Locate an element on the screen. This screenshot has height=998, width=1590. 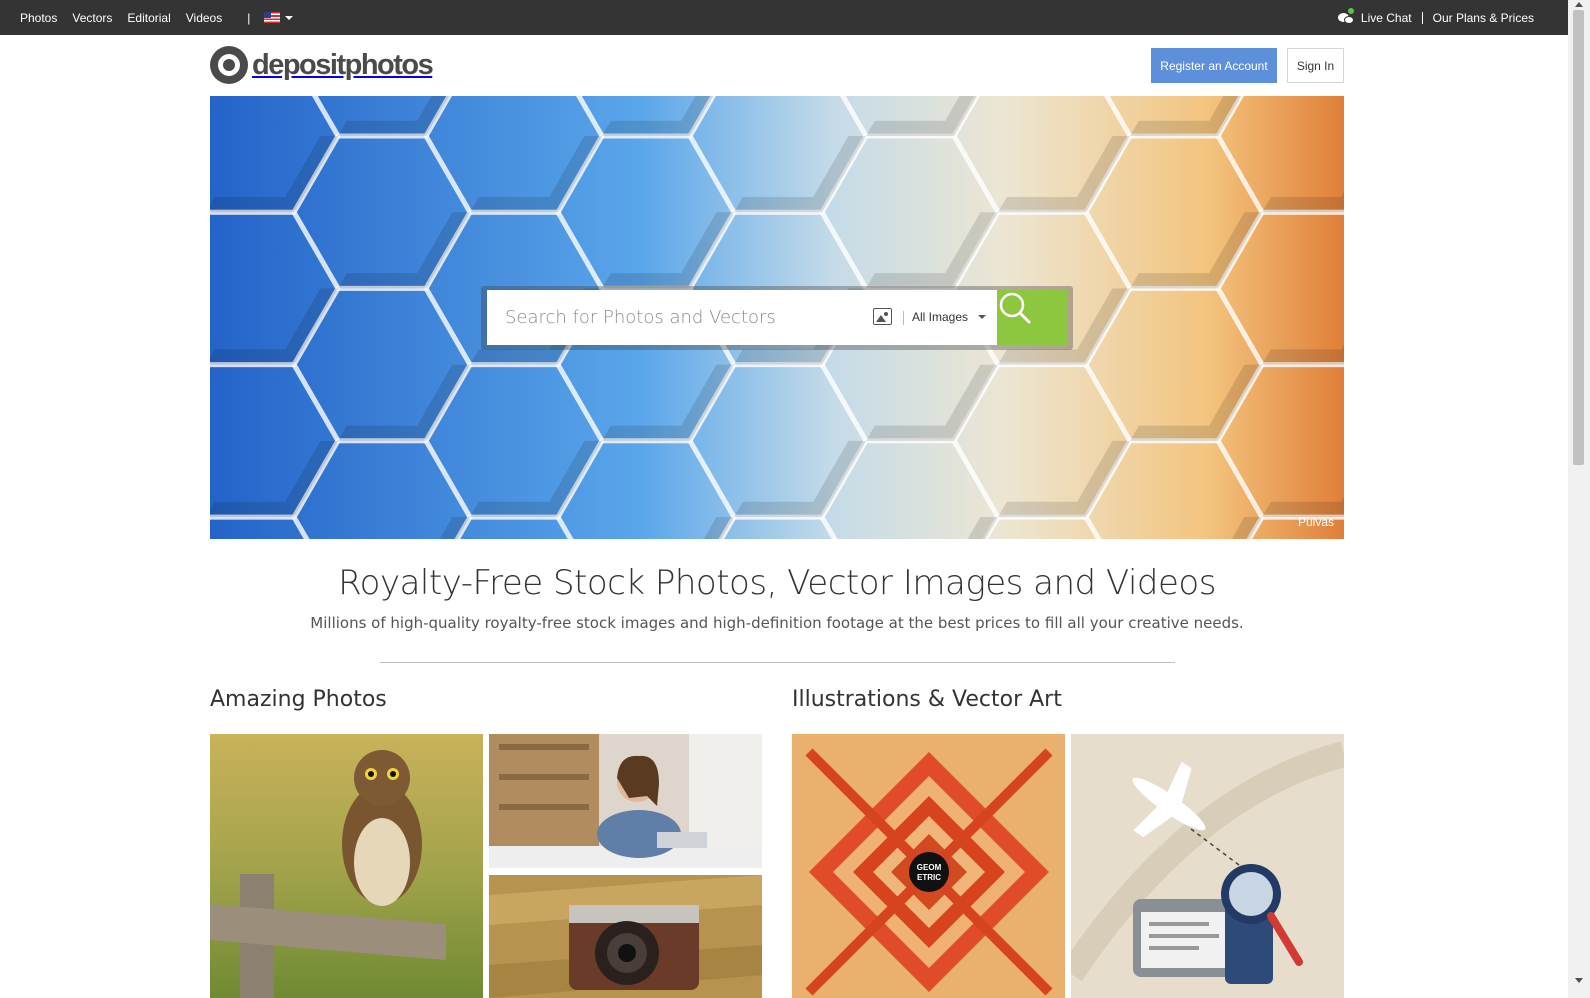
chat-icon is located at coordinates (1345, 16).